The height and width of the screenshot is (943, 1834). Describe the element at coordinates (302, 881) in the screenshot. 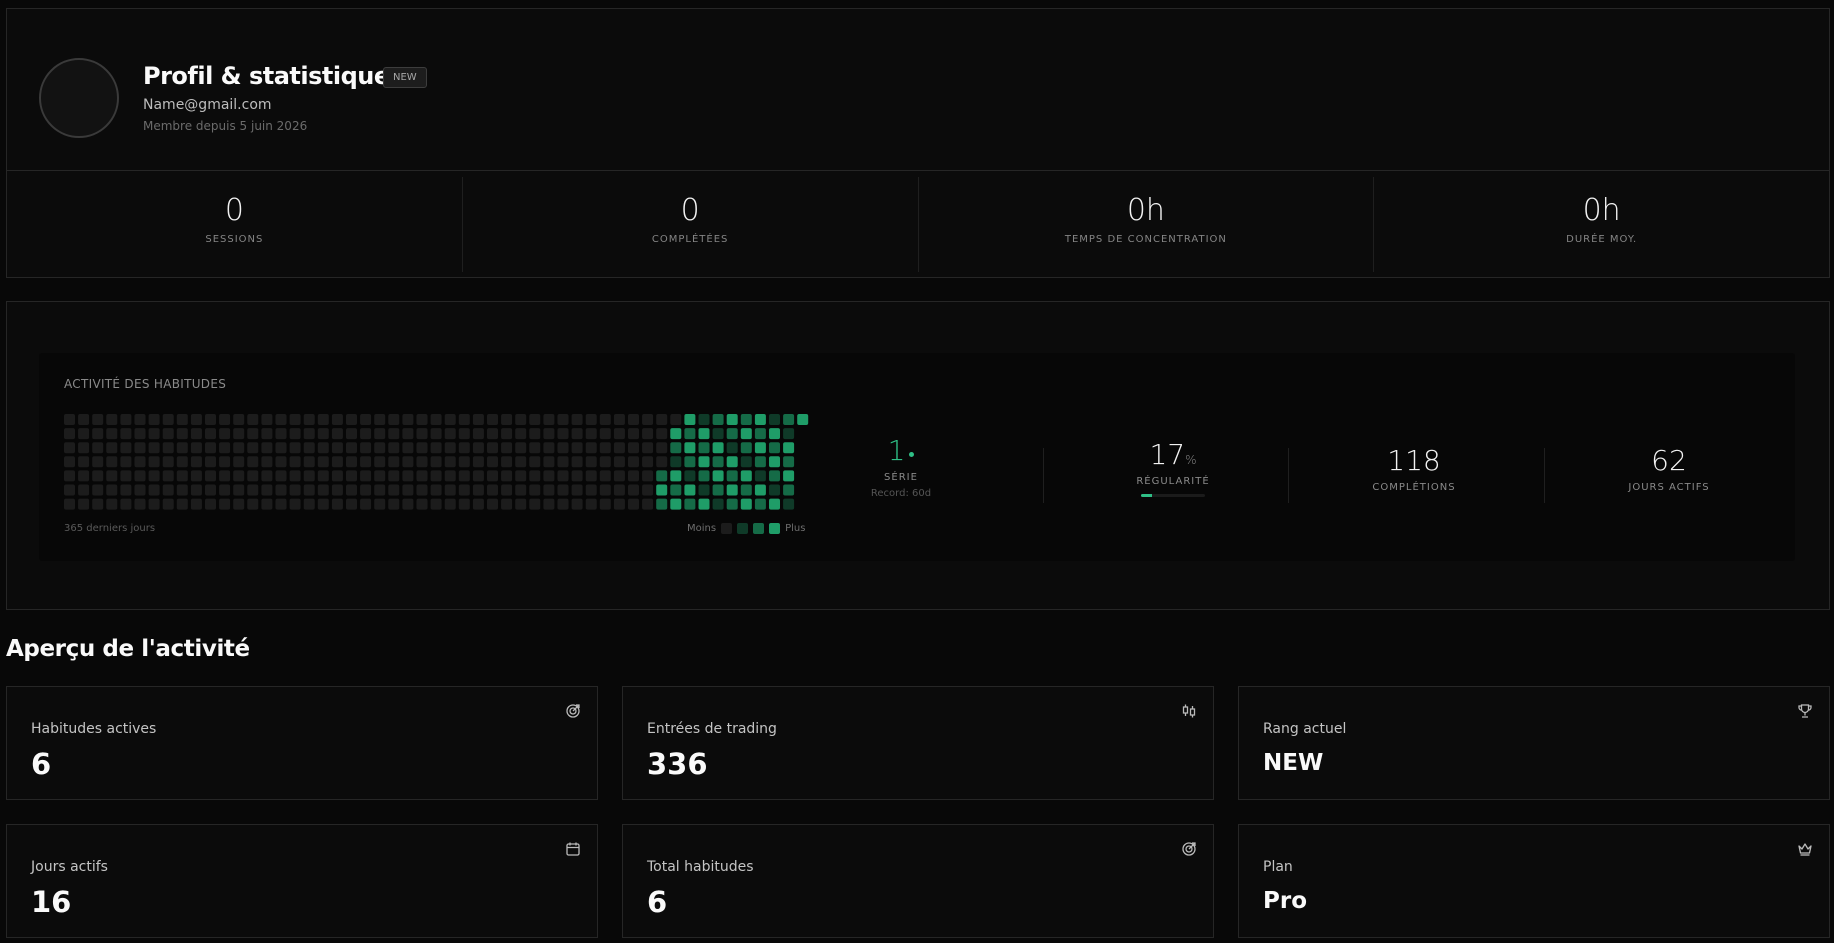

I see `card-active-days: Jours actifs 16` at that location.